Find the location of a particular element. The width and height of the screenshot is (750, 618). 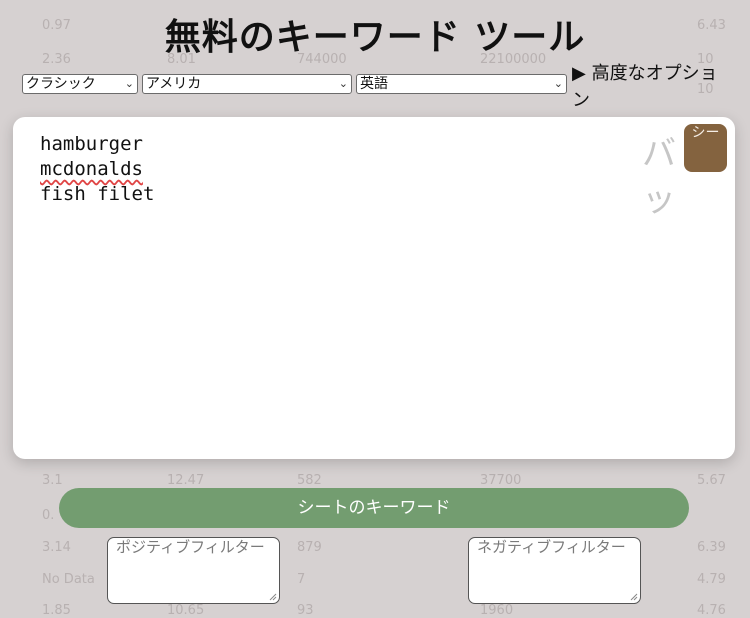

table-cell: 1.85 is located at coordinates (56, 610).